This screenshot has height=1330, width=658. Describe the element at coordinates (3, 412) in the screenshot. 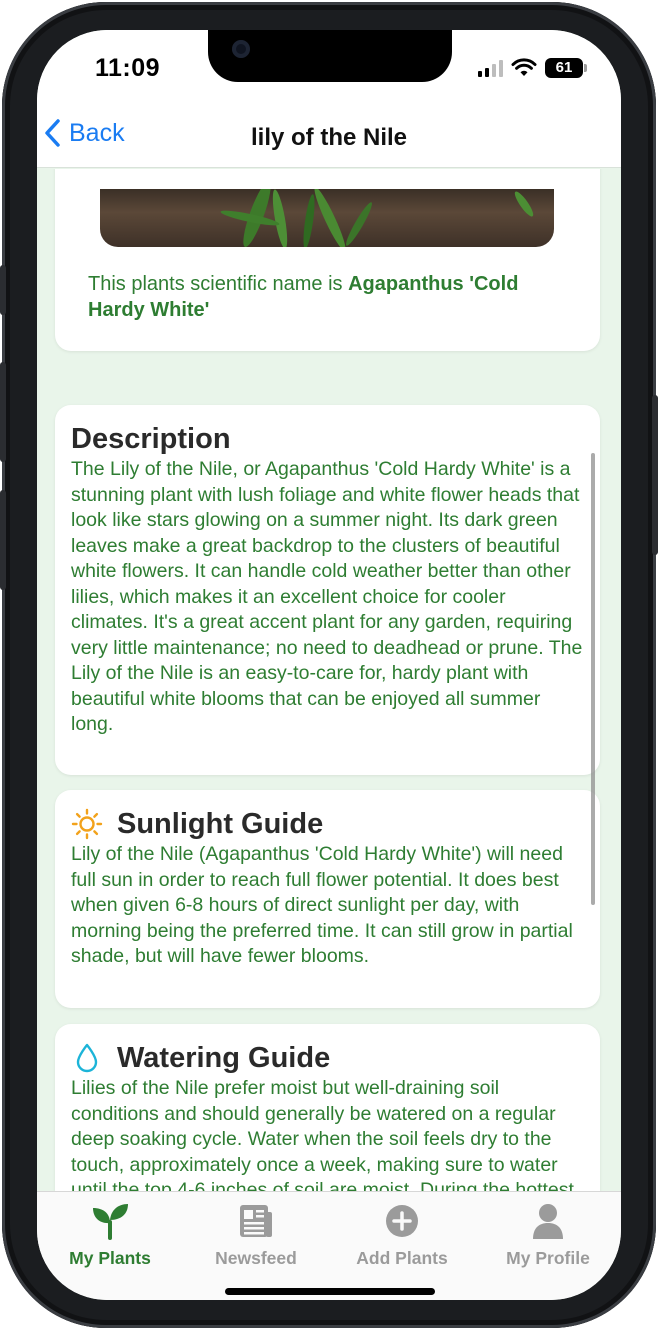

I see `volume-up-button` at that location.